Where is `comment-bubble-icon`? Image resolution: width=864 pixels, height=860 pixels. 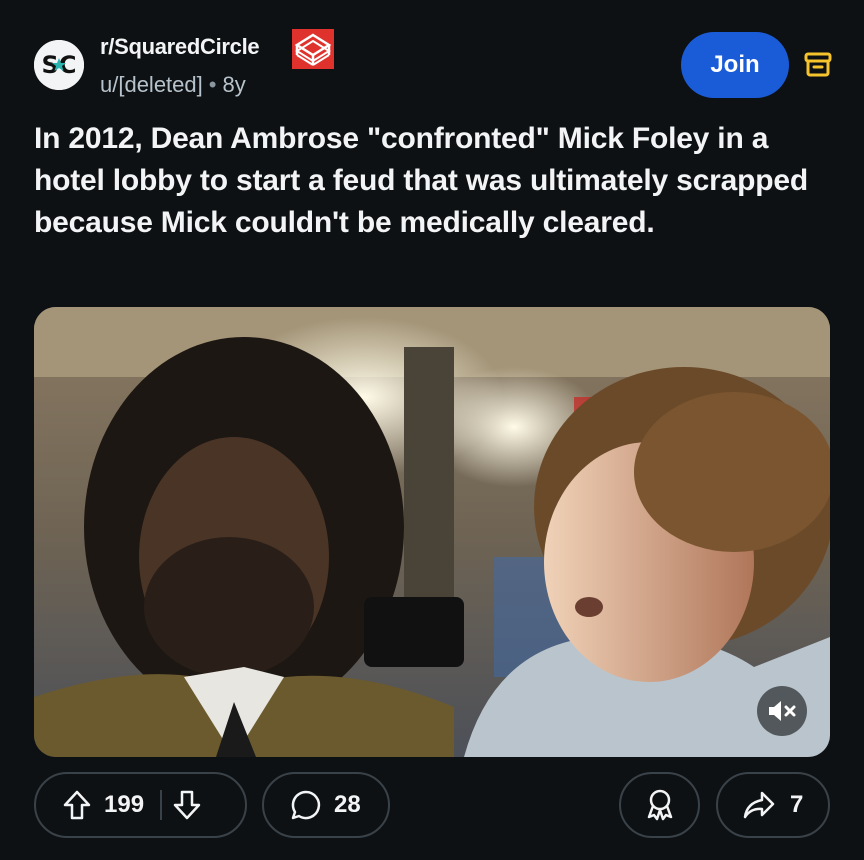
comment-bubble-icon is located at coordinates (306, 805).